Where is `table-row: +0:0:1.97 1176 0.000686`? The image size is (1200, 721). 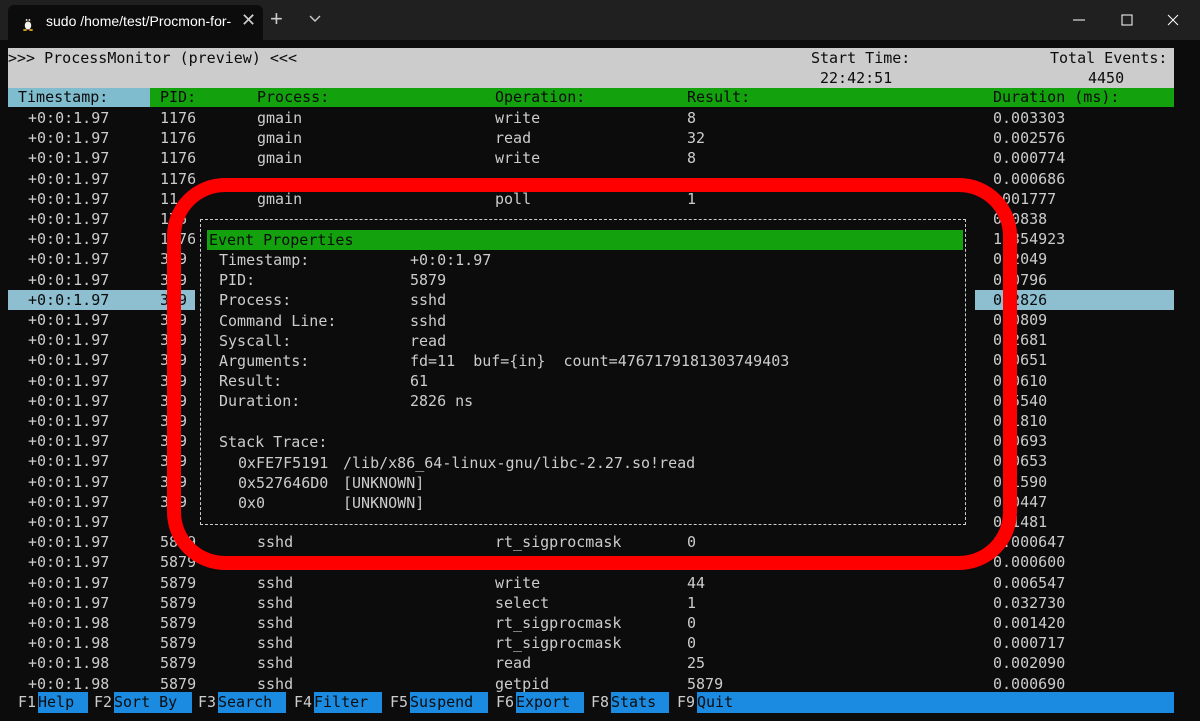
table-row: +0:0:1.97 1176 0.000686 is located at coordinates (591, 179).